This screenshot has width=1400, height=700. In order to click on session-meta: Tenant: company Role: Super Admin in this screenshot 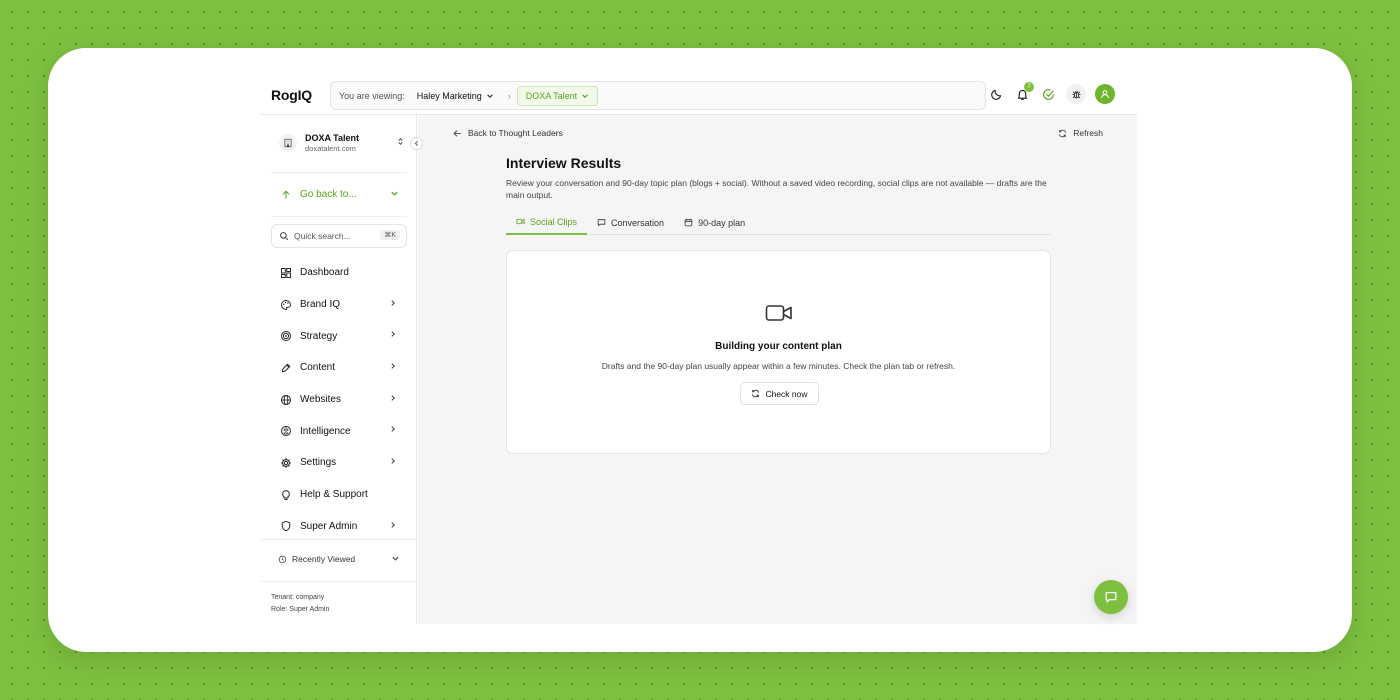, I will do `click(300, 604)`.